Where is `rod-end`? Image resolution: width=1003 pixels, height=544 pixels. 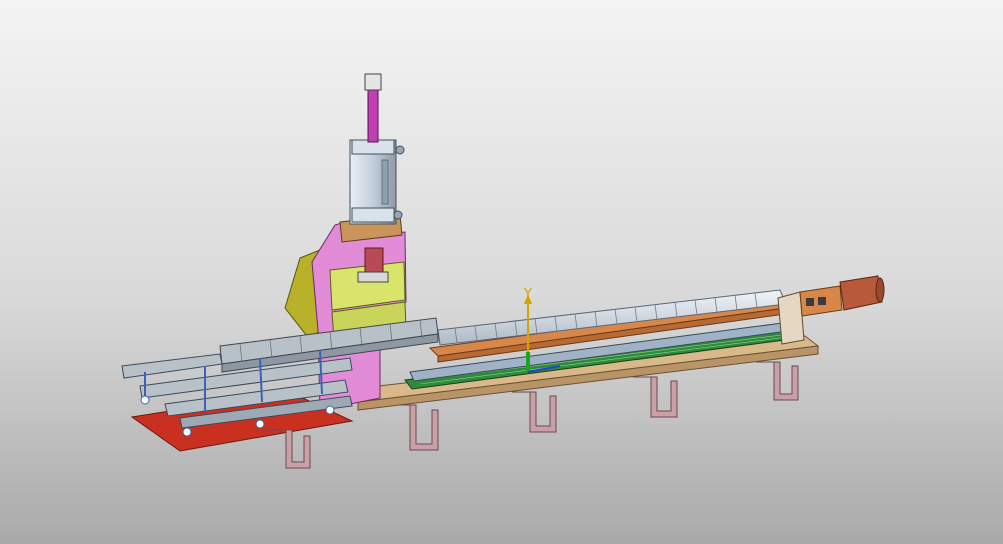 rod-end is located at coordinates (373, 82).